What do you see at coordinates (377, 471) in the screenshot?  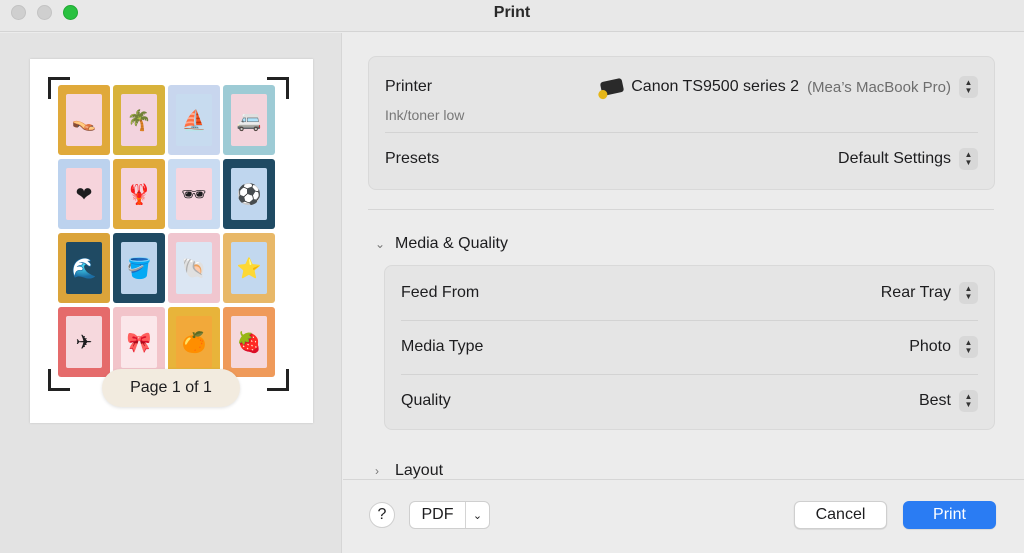 I see `chevron-right-icon: ›` at bounding box center [377, 471].